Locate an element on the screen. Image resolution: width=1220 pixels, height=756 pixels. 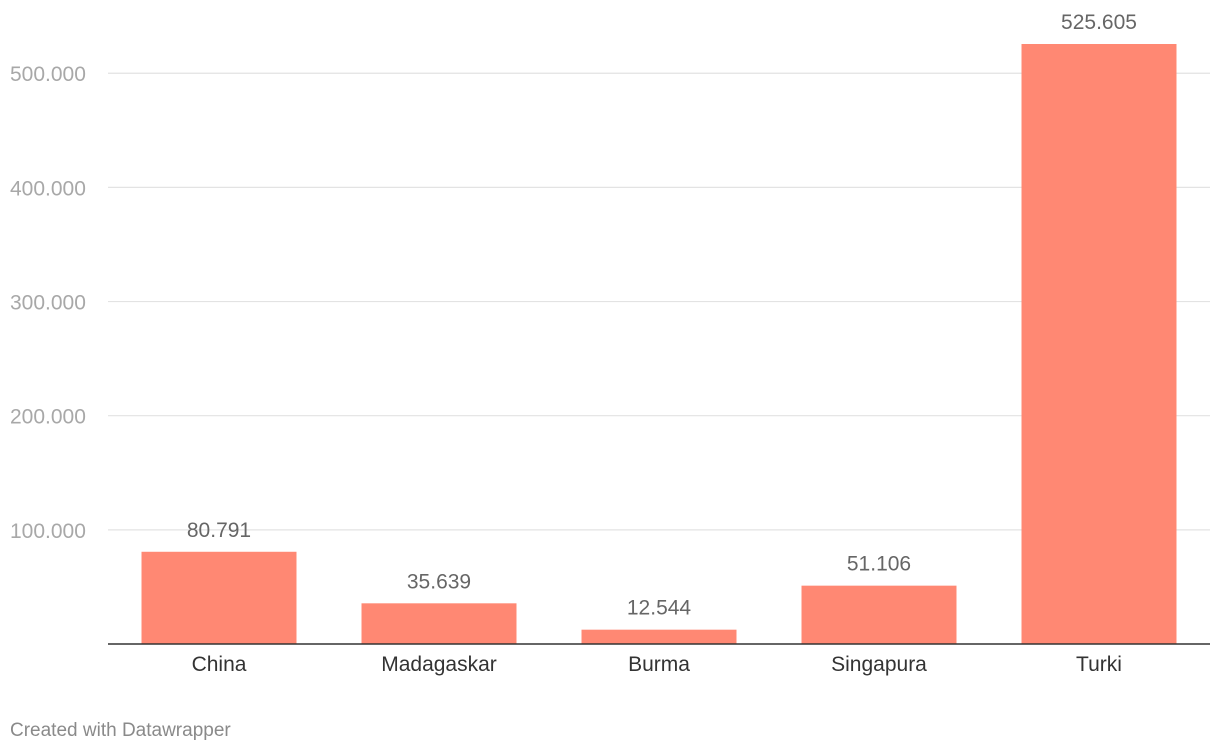
x-tick-label: Madagaskar is located at coordinates (439, 664).